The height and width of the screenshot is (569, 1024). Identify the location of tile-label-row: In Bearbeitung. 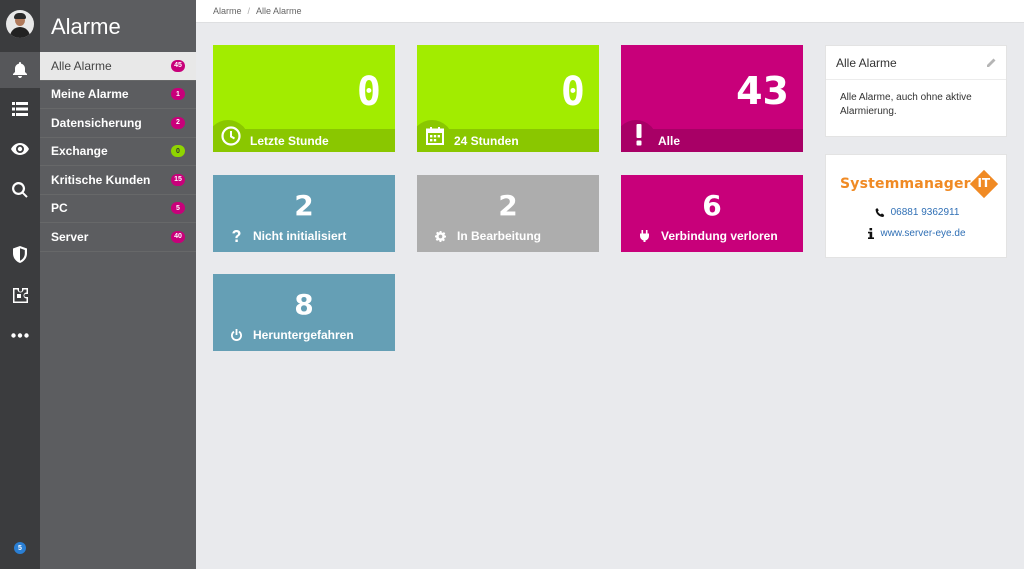
(487, 236).